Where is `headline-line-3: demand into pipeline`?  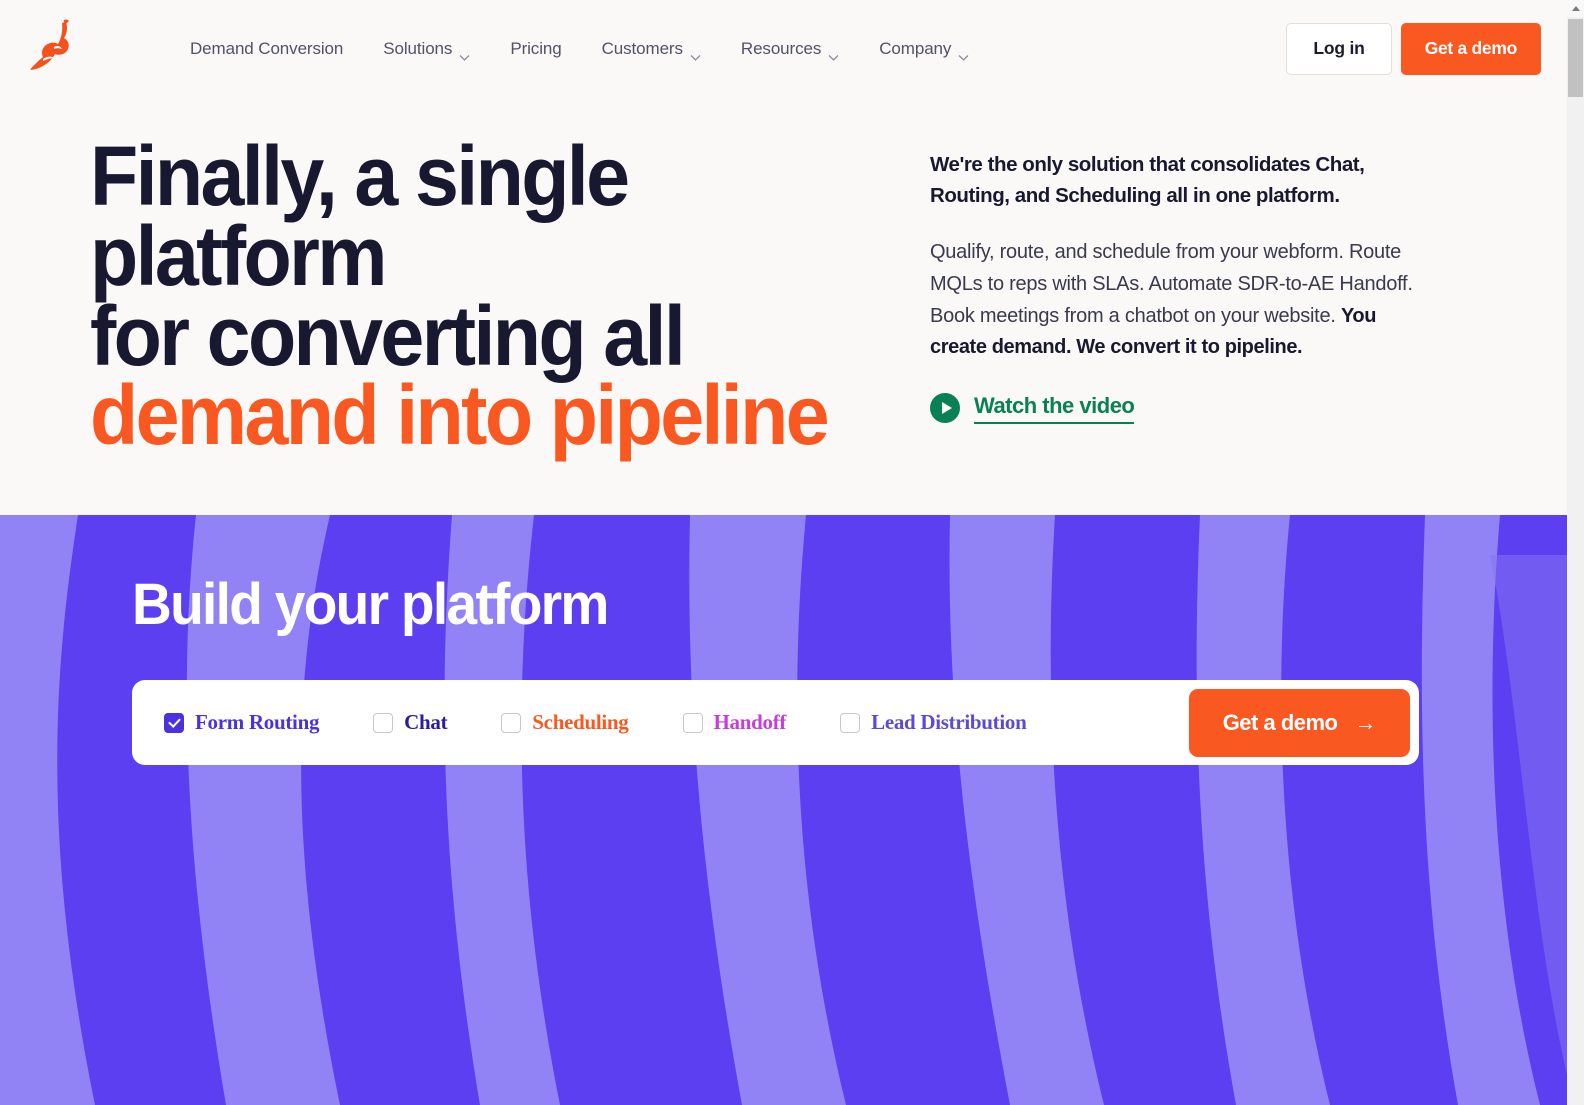
headline-line-3: demand into pipeline is located at coordinates (460, 415).